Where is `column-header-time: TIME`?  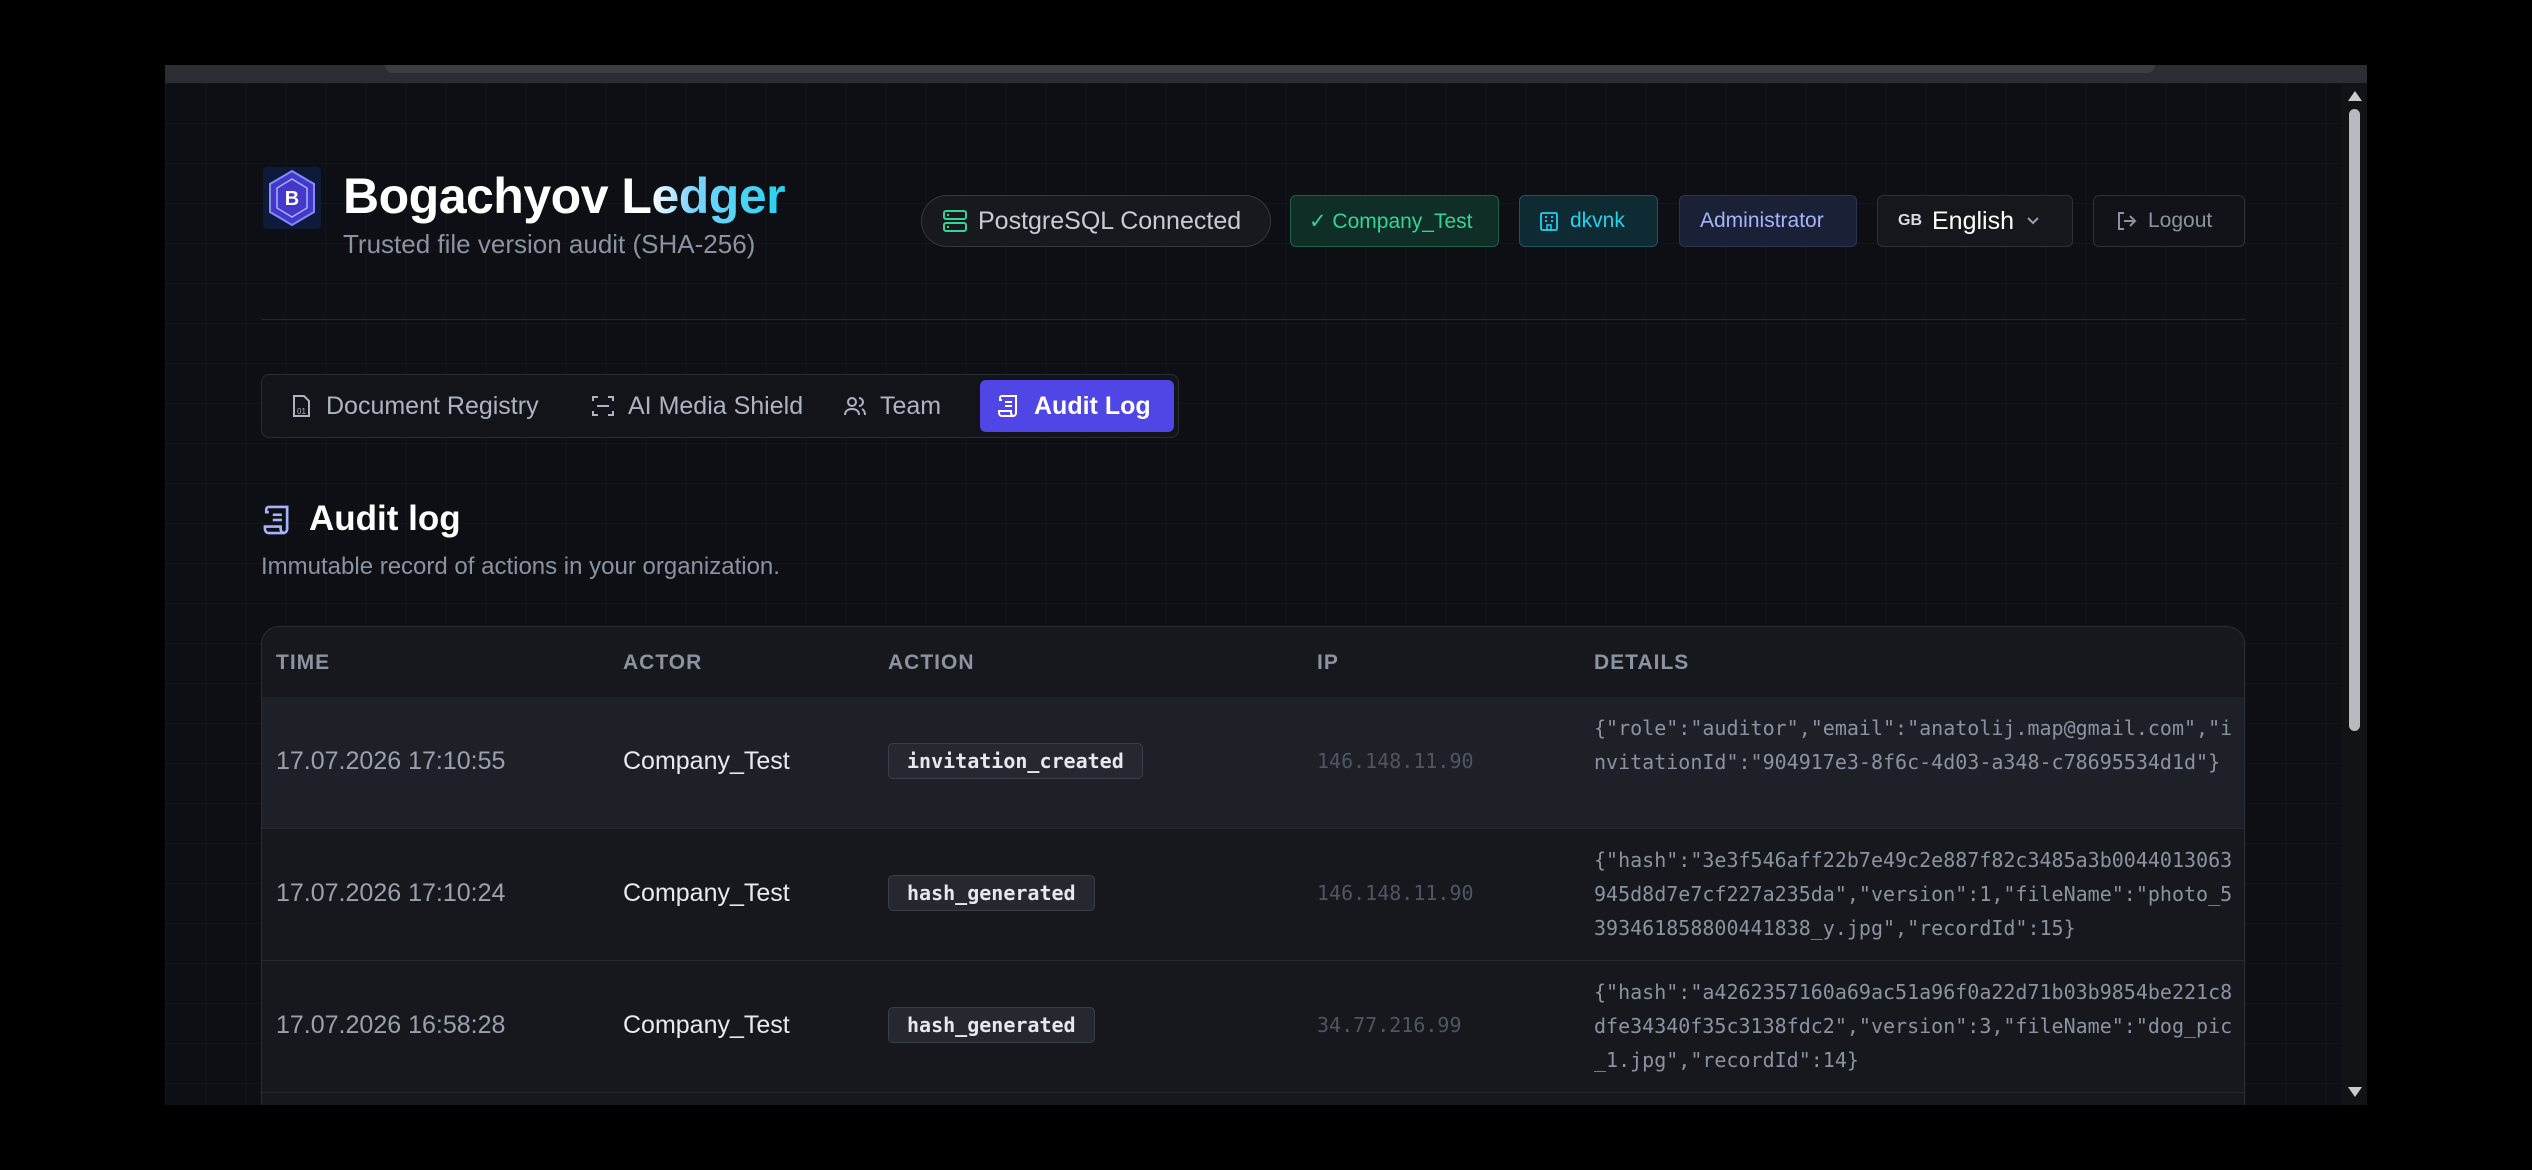
column-header-time: TIME is located at coordinates (303, 662).